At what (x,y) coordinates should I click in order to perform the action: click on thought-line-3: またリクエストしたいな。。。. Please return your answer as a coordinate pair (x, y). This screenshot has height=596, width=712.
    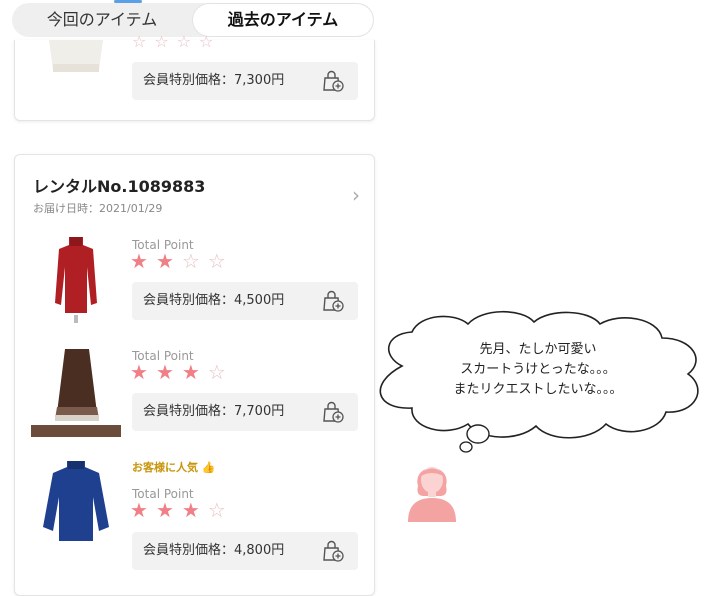
    Looking at the image, I should click on (538, 389).